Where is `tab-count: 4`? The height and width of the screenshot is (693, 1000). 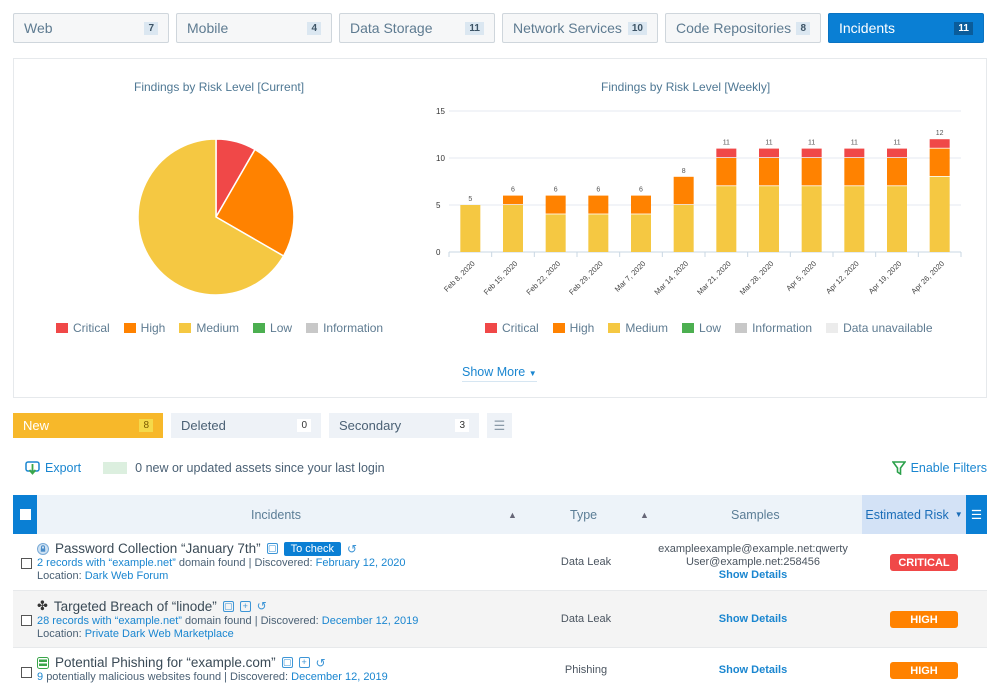 tab-count: 4 is located at coordinates (314, 28).